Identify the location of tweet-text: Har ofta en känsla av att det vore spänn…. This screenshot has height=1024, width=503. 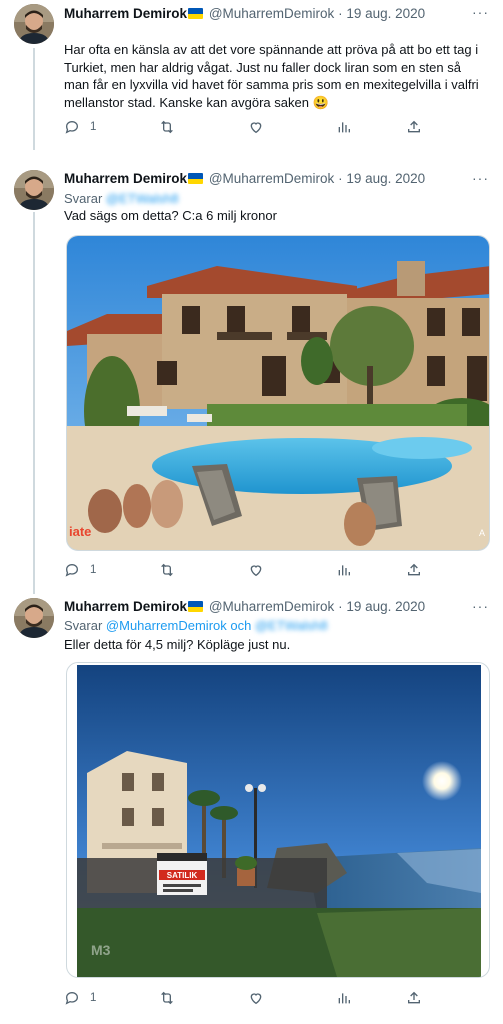
(271, 76).